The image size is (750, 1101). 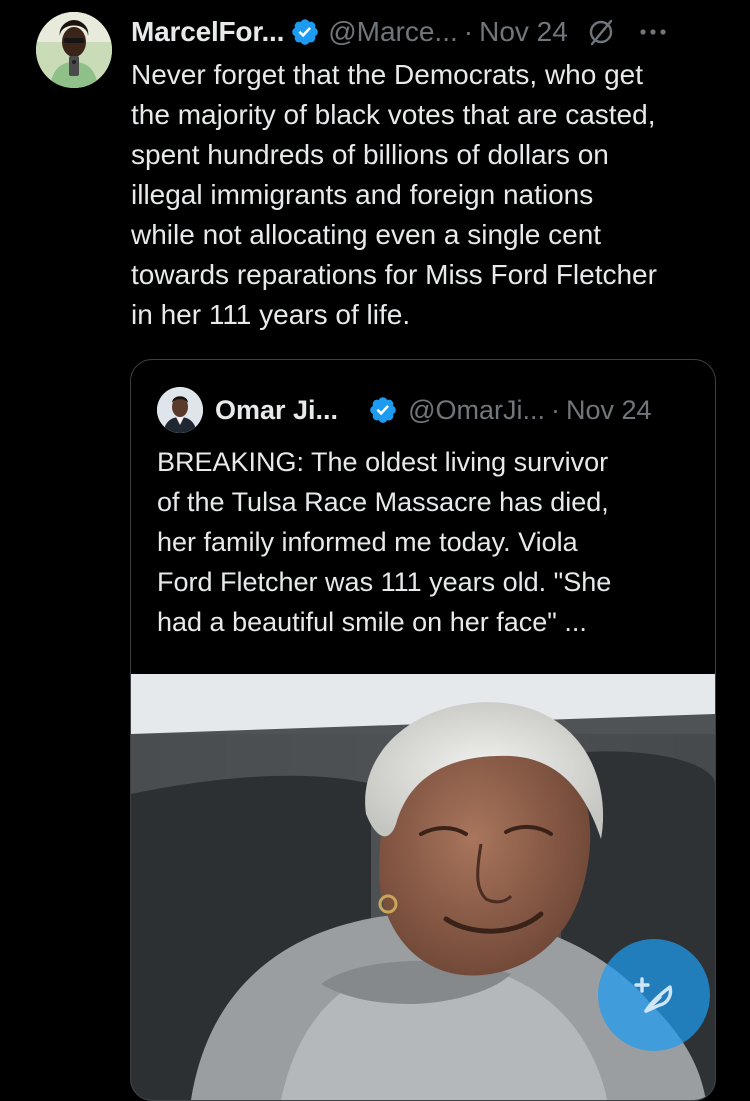 What do you see at coordinates (74, 50) in the screenshot?
I see `author-avatar` at bounding box center [74, 50].